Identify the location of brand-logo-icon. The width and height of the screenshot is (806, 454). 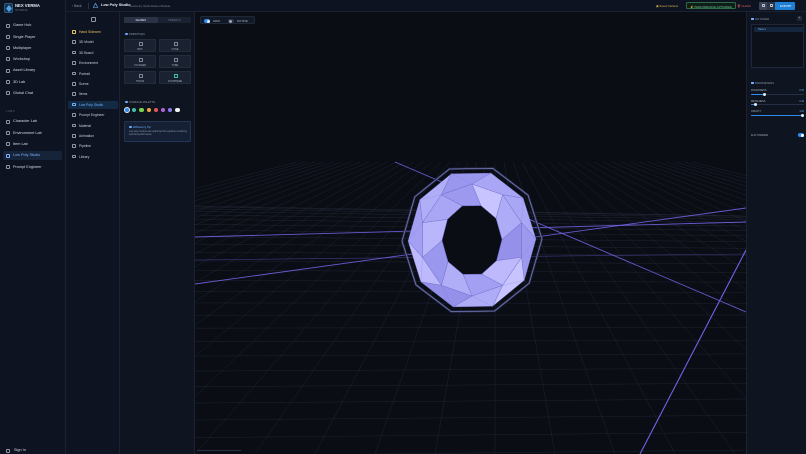
(8, 8).